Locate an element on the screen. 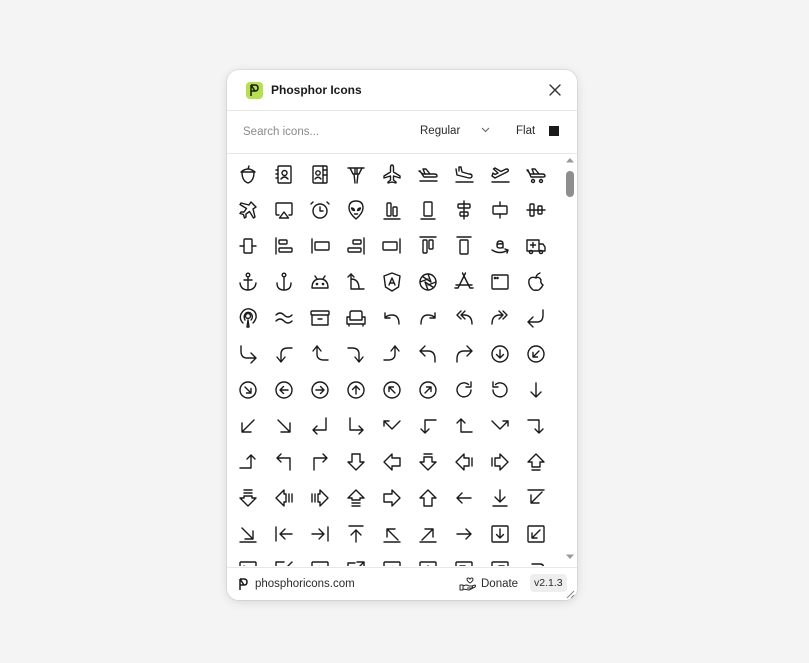  align-left-icon is located at coordinates (284, 246).